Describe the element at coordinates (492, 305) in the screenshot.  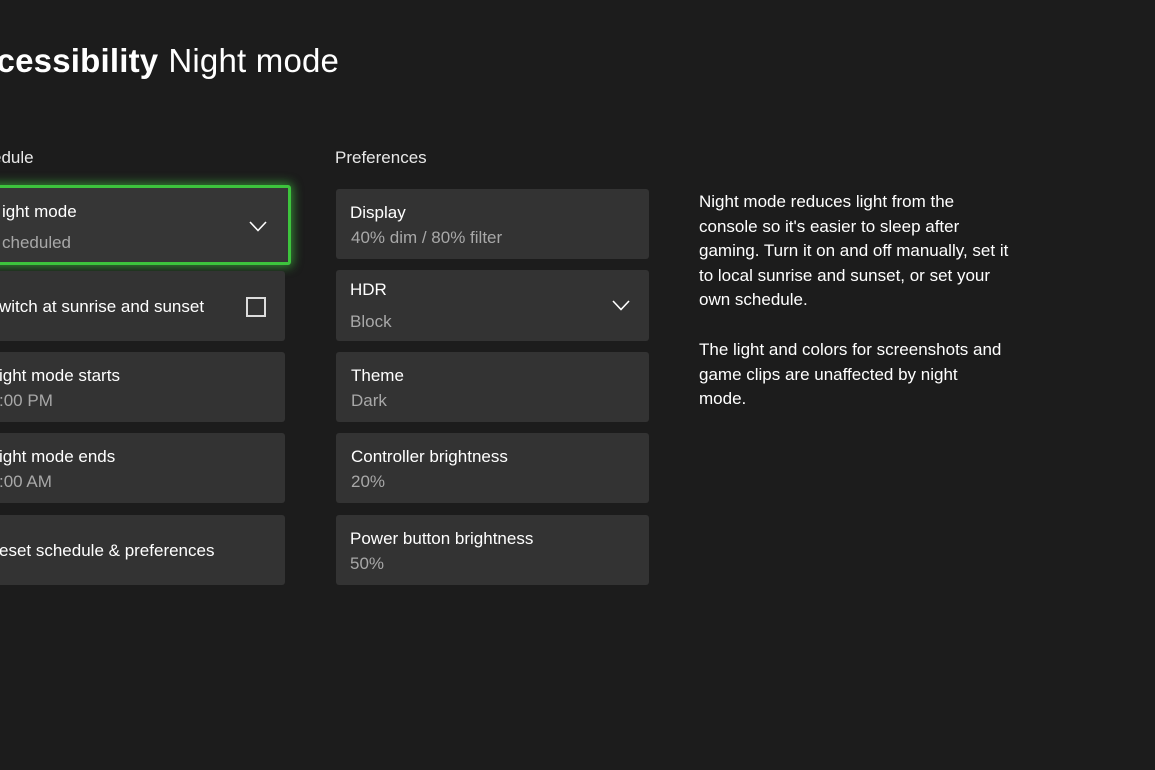
I see `hdr-dropdown: HDR Block` at that location.